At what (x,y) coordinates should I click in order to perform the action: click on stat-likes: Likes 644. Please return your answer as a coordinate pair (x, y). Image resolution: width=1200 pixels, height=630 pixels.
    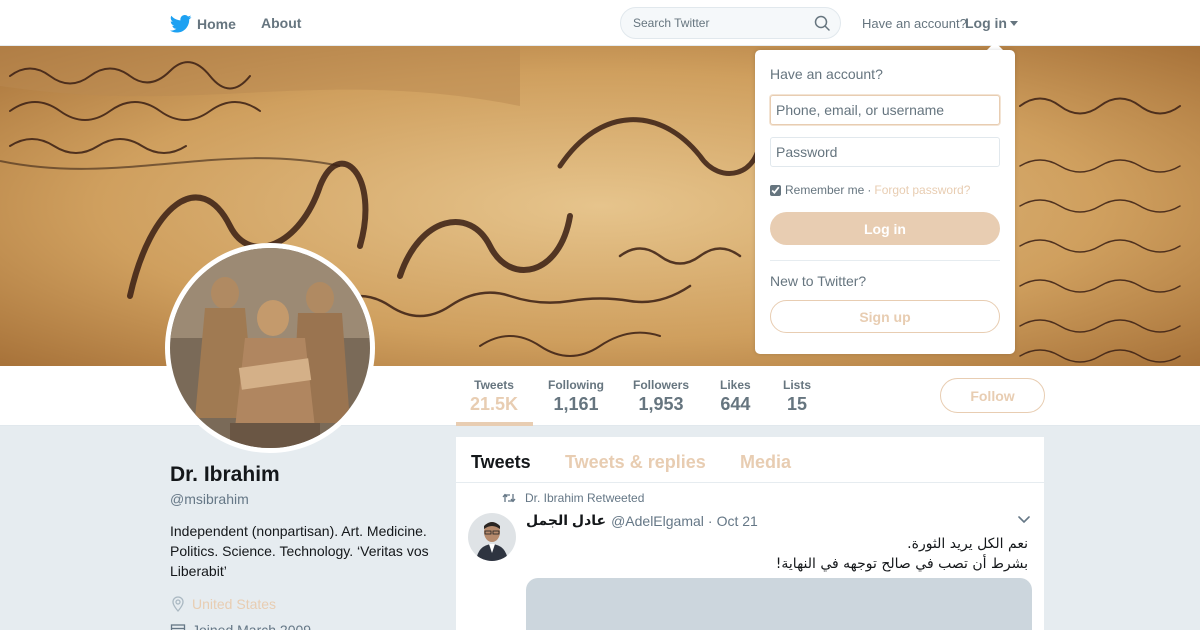
    Looking at the image, I should click on (735, 396).